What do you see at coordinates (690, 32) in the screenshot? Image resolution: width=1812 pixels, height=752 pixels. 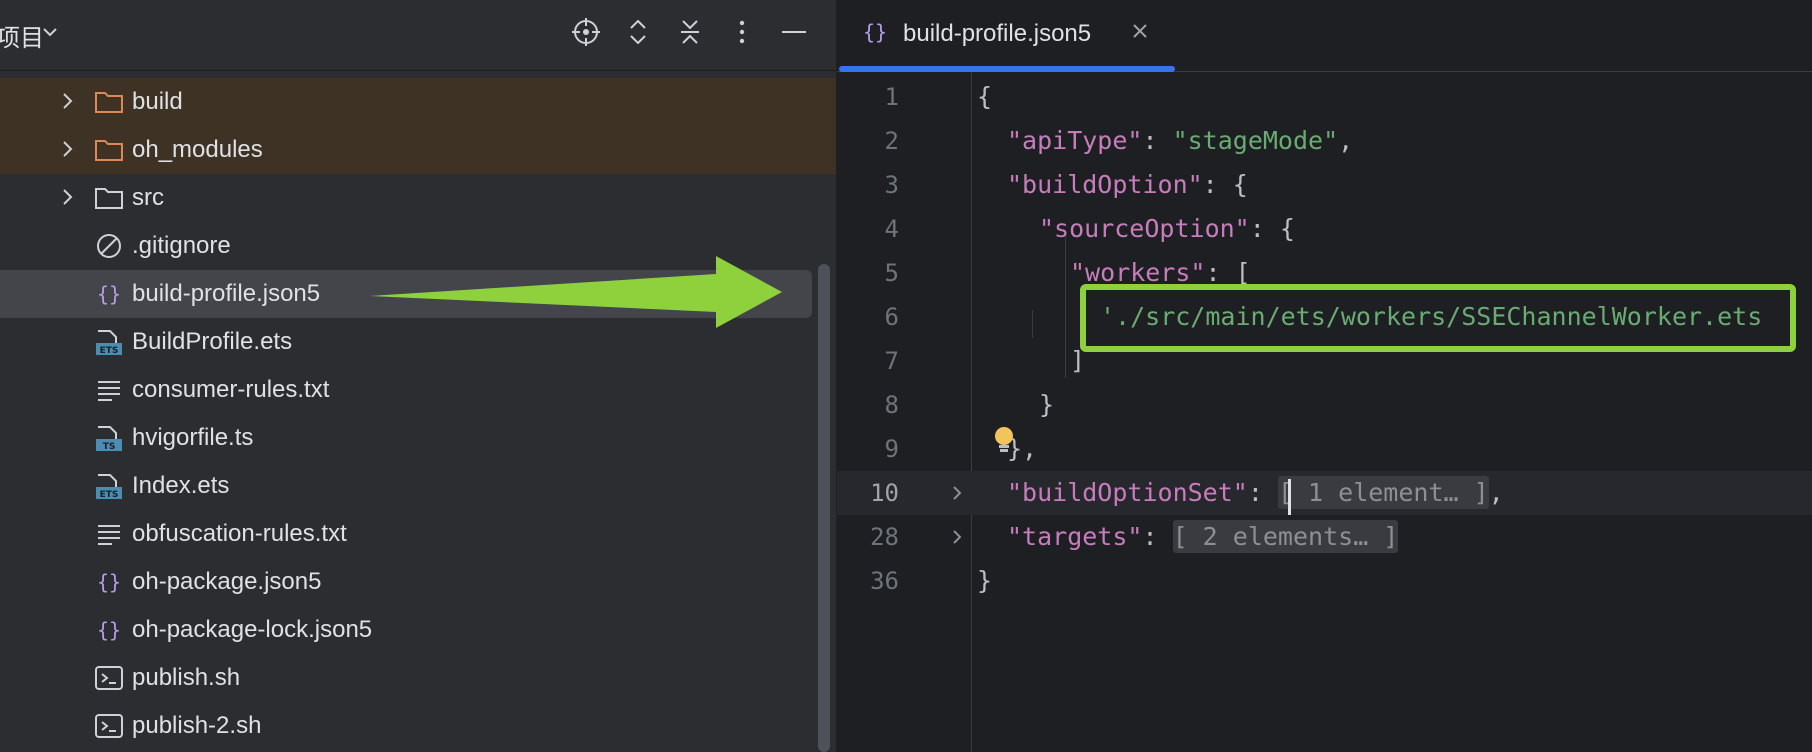 I see `collapse-all-icon` at bounding box center [690, 32].